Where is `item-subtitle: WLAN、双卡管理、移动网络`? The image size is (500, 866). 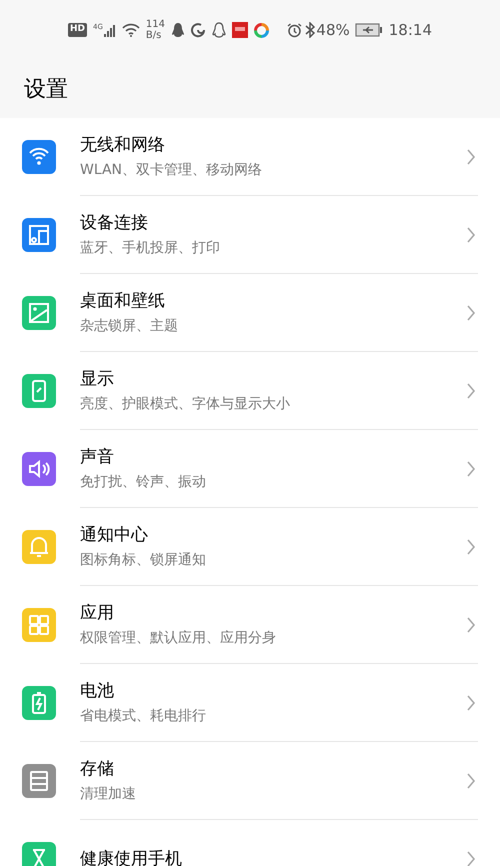
item-subtitle: WLAN、双卡管理、移动网络 is located at coordinates (171, 170).